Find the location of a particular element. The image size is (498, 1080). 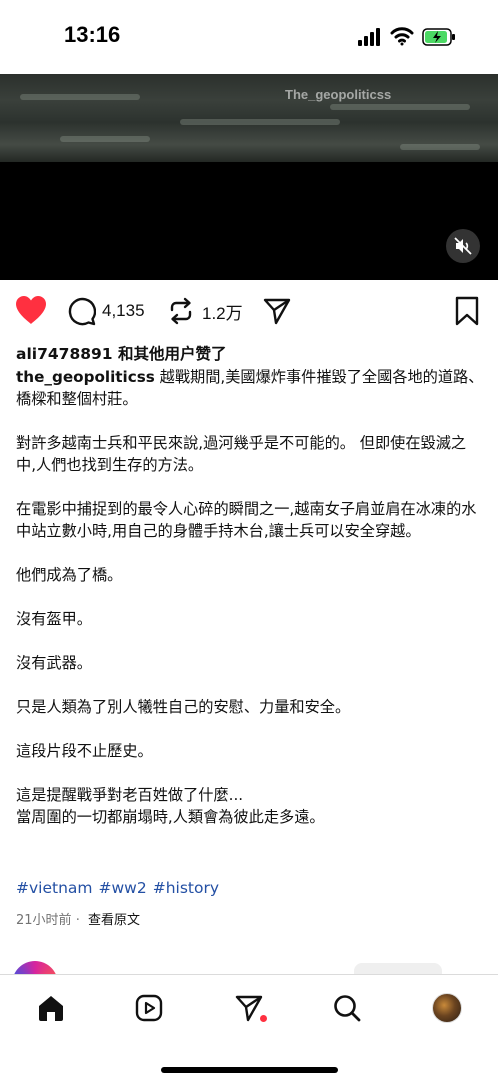

nav-profile is located at coordinates (447, 1008).